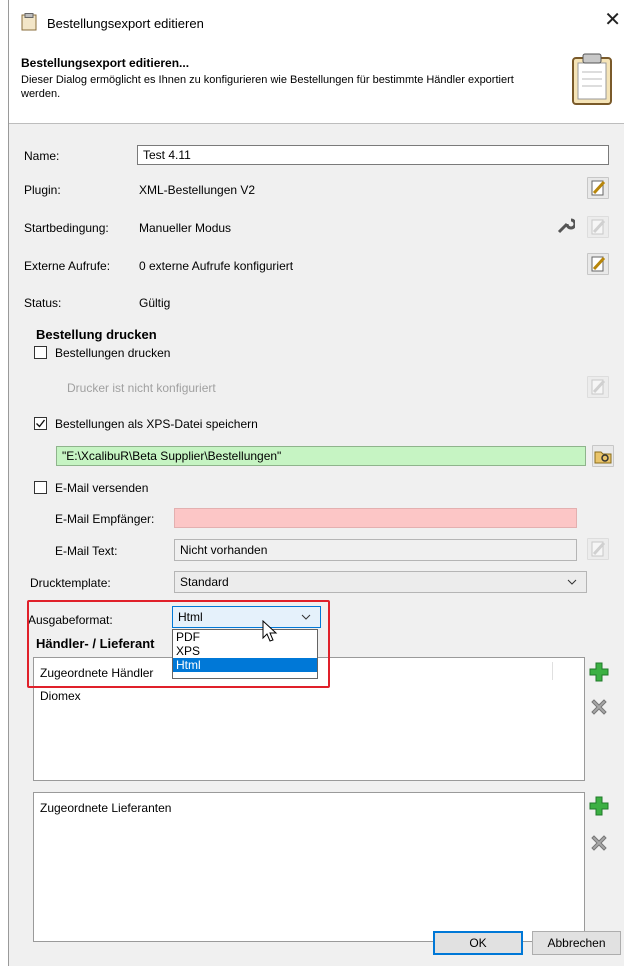 The width and height of the screenshot is (624, 966). Describe the element at coordinates (67, 266) in the screenshot. I see `external-calls-label: Externe Aufrufe:` at that location.